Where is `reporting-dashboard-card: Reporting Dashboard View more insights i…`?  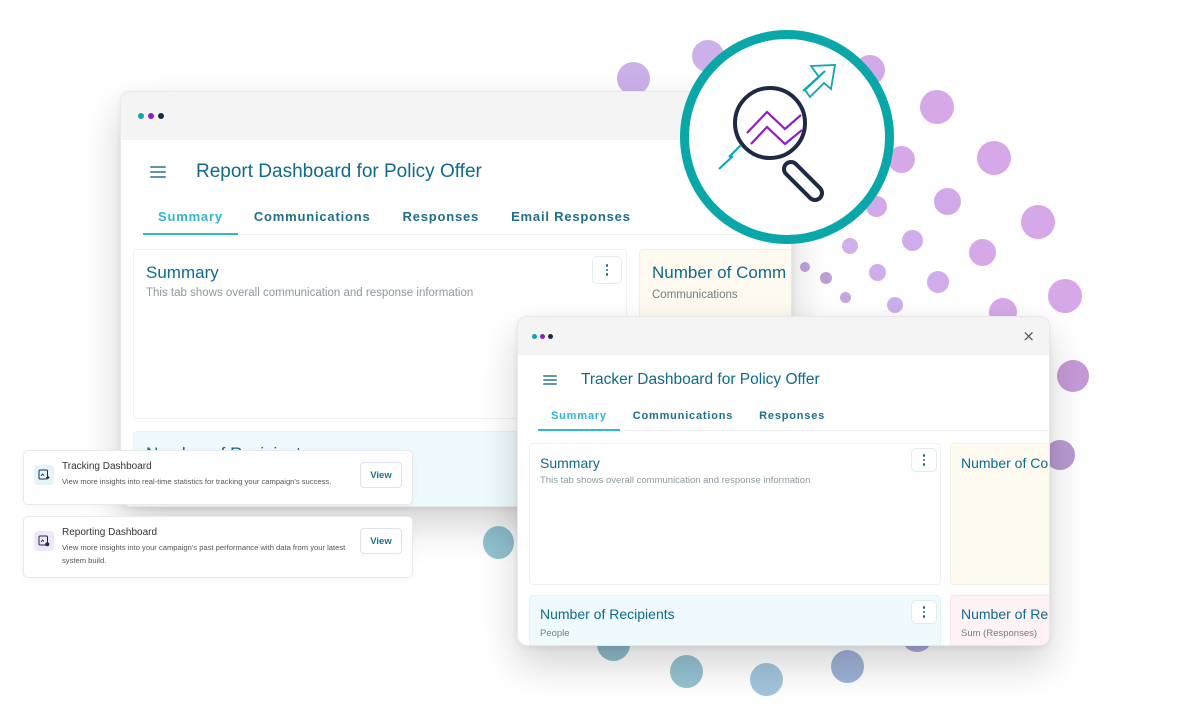 reporting-dashboard-card: Reporting Dashboard View more insights i… is located at coordinates (218, 547).